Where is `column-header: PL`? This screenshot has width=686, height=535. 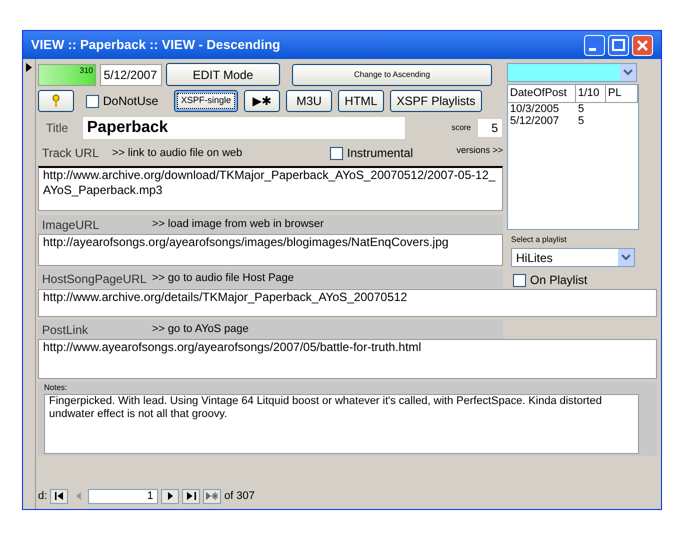 column-header: PL is located at coordinates (622, 93).